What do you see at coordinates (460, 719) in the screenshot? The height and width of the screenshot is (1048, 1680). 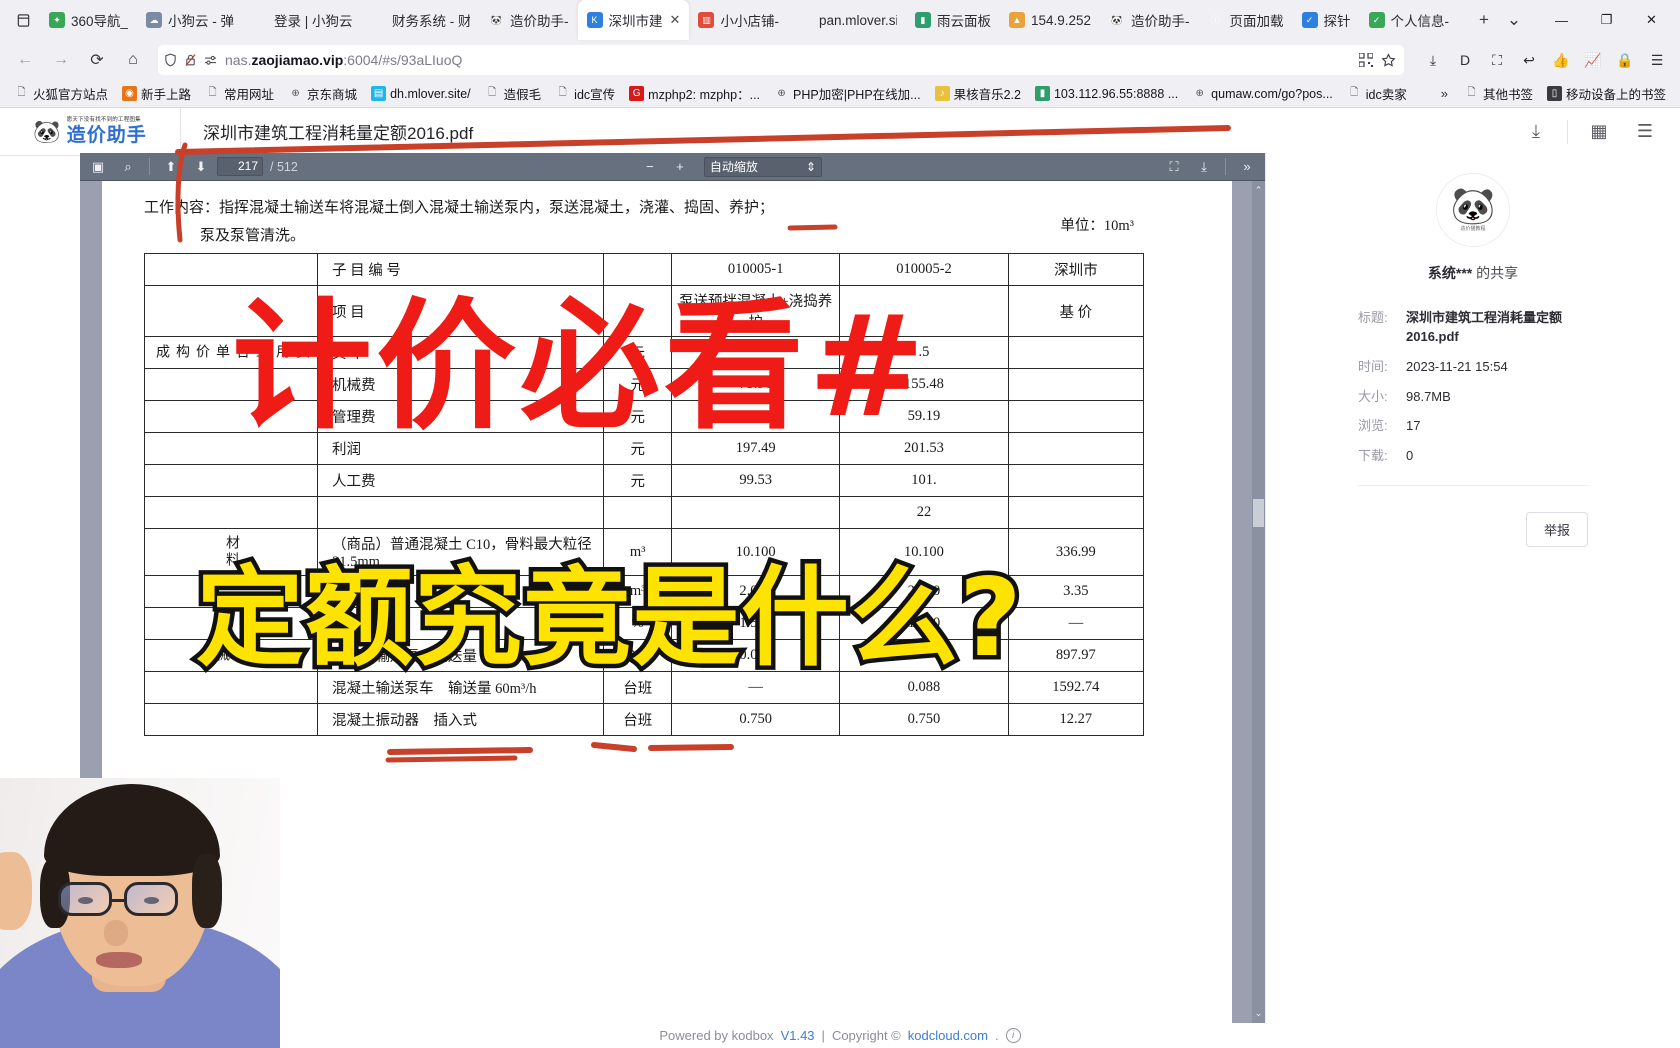 I see `table-cell: 混凝土振动器 插入式` at bounding box center [460, 719].